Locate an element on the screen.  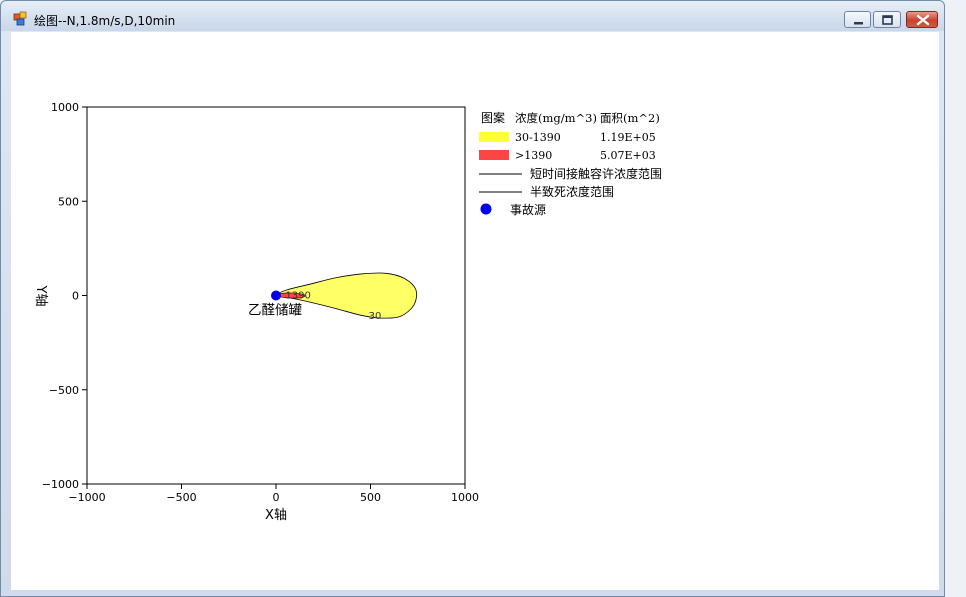
app-icon is located at coordinates (20, 18).